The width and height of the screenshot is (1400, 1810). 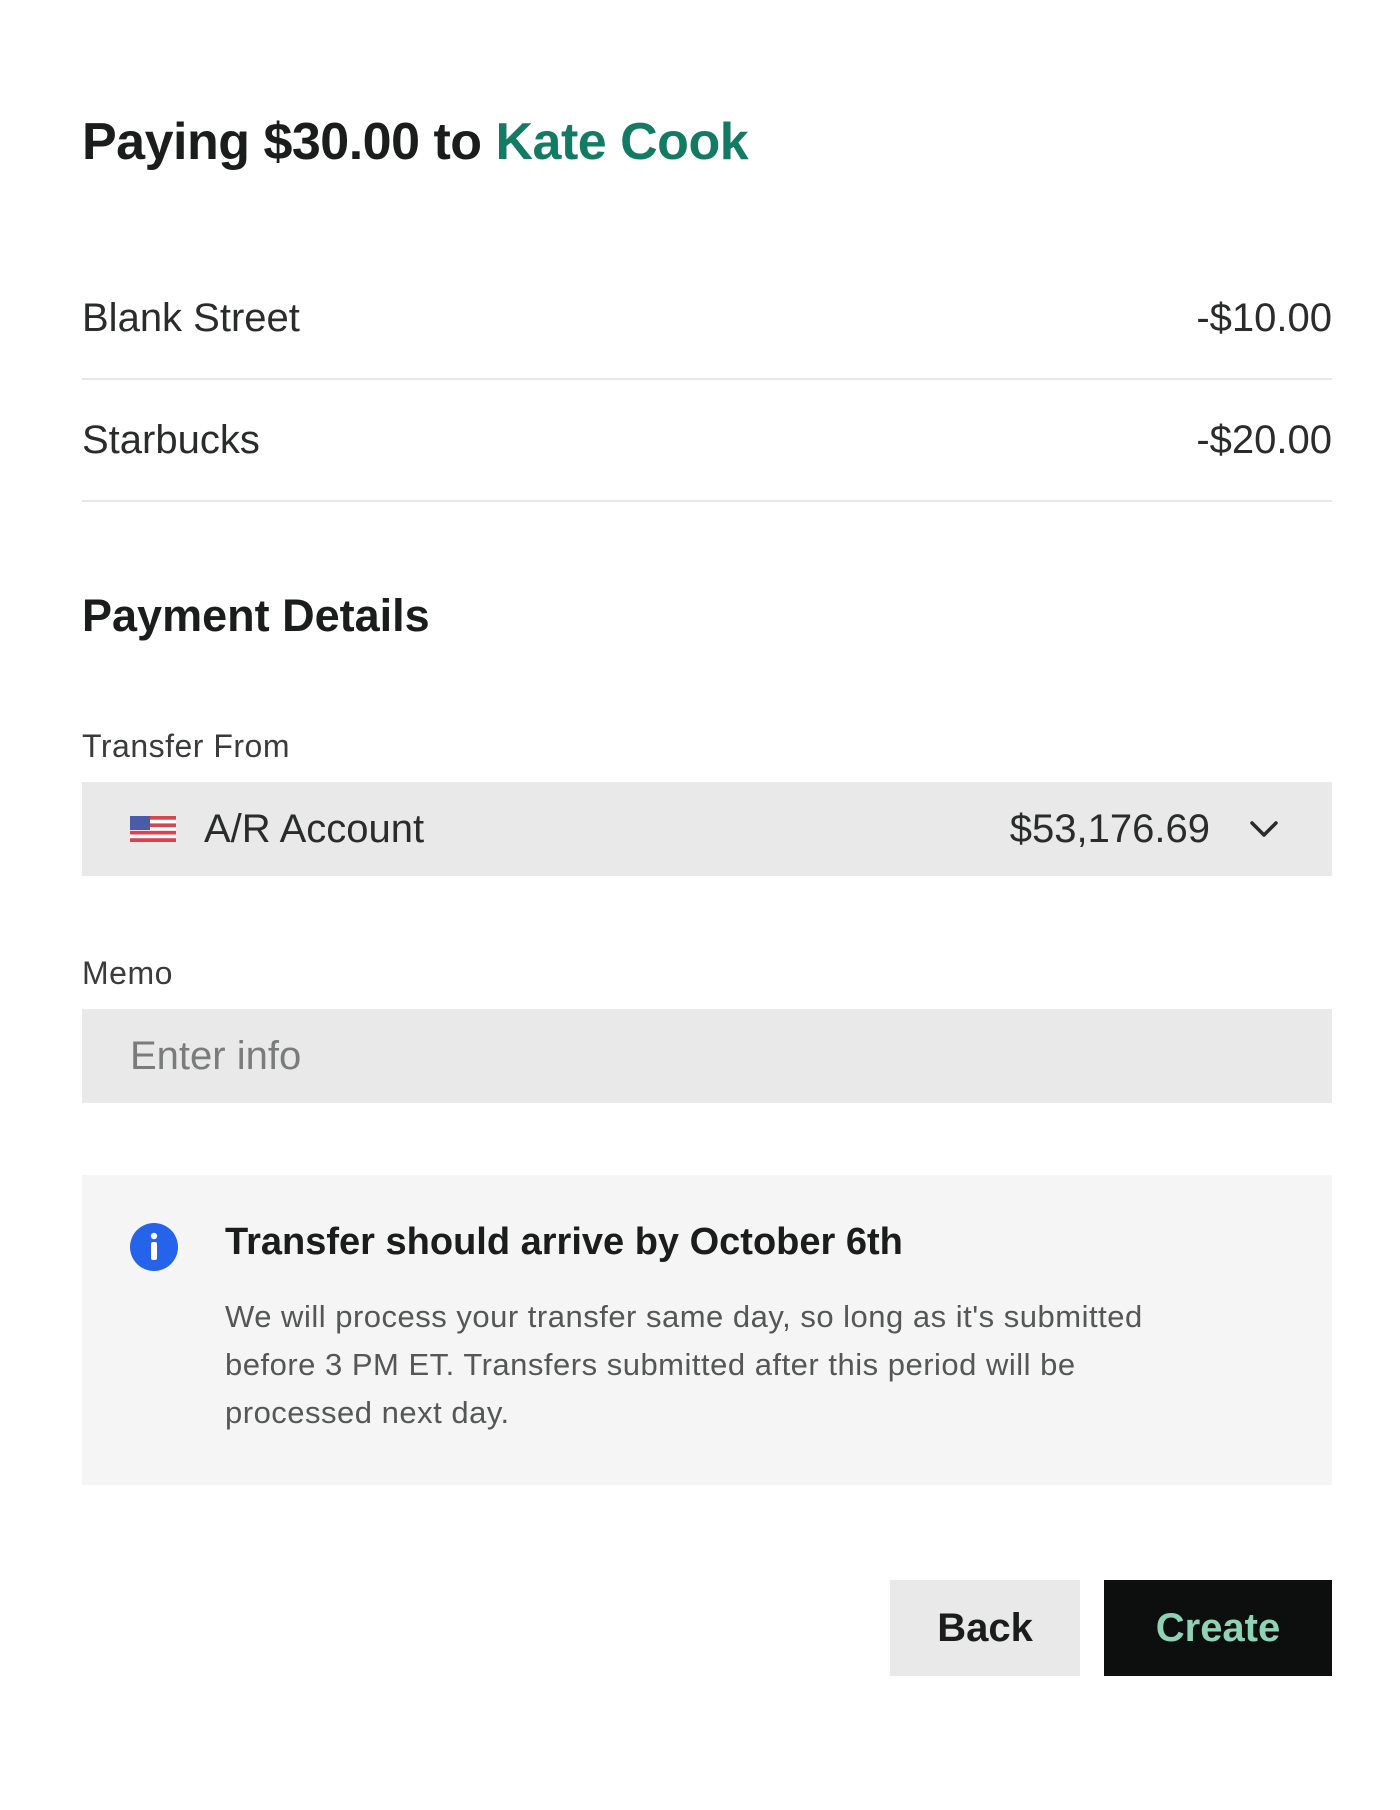 What do you see at coordinates (154, 1247) in the screenshot?
I see `info-icon` at bounding box center [154, 1247].